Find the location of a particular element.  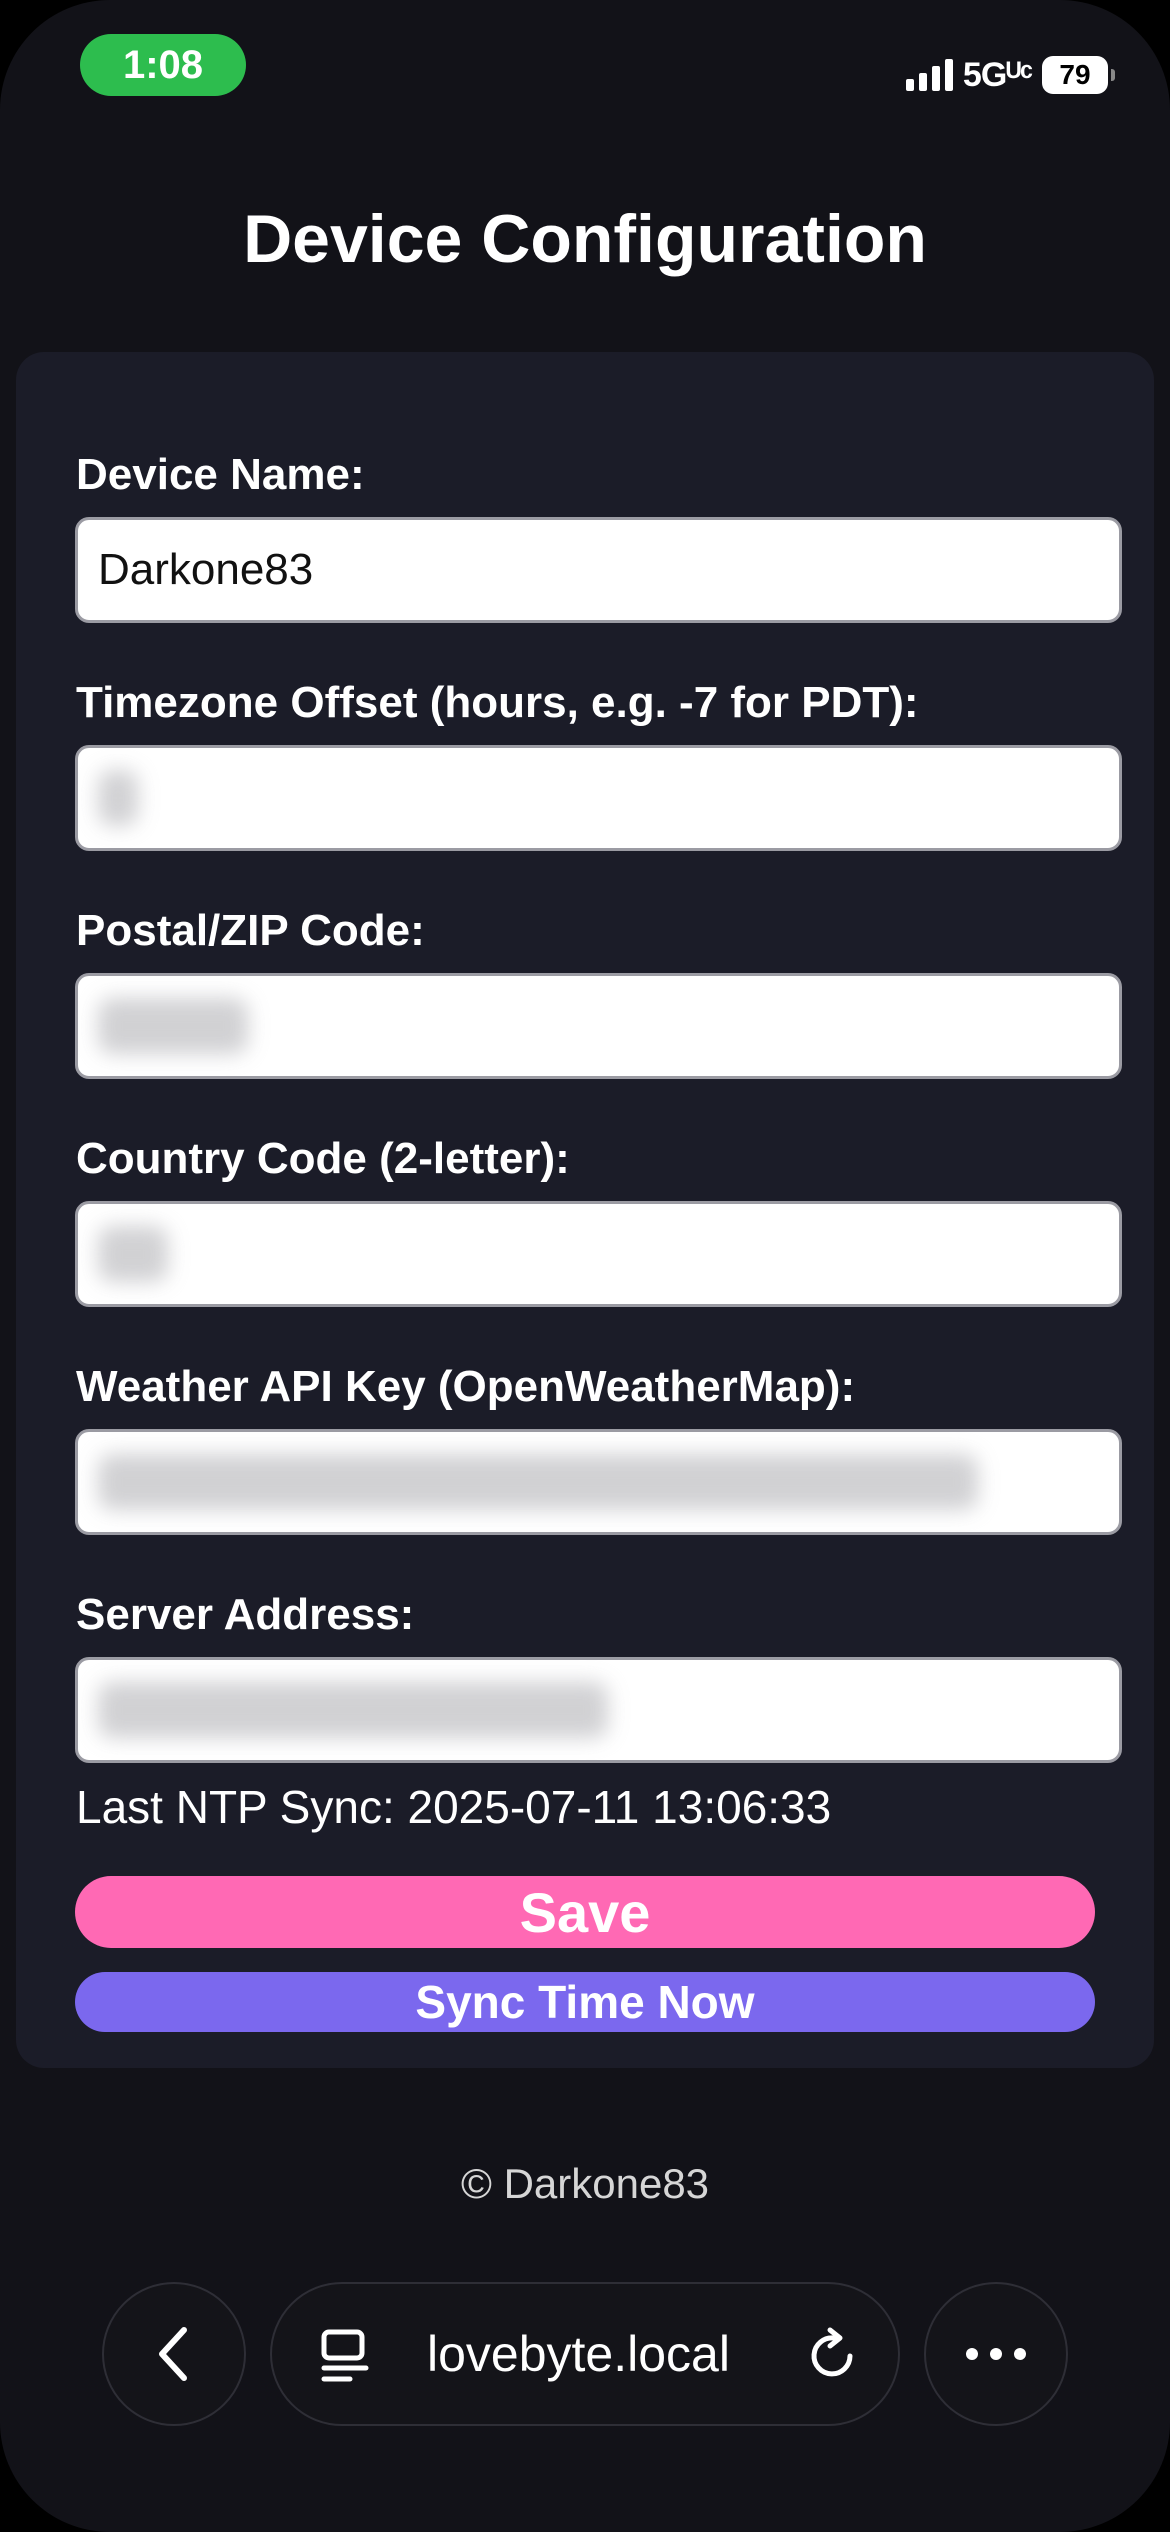

save-button: Save is located at coordinates (585, 1912).